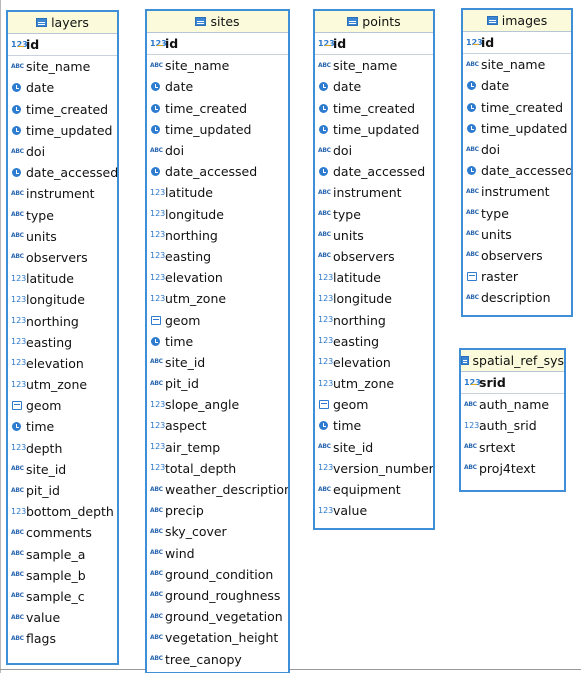 The image size is (581, 673). I want to click on table-header: images, so click(517, 21).